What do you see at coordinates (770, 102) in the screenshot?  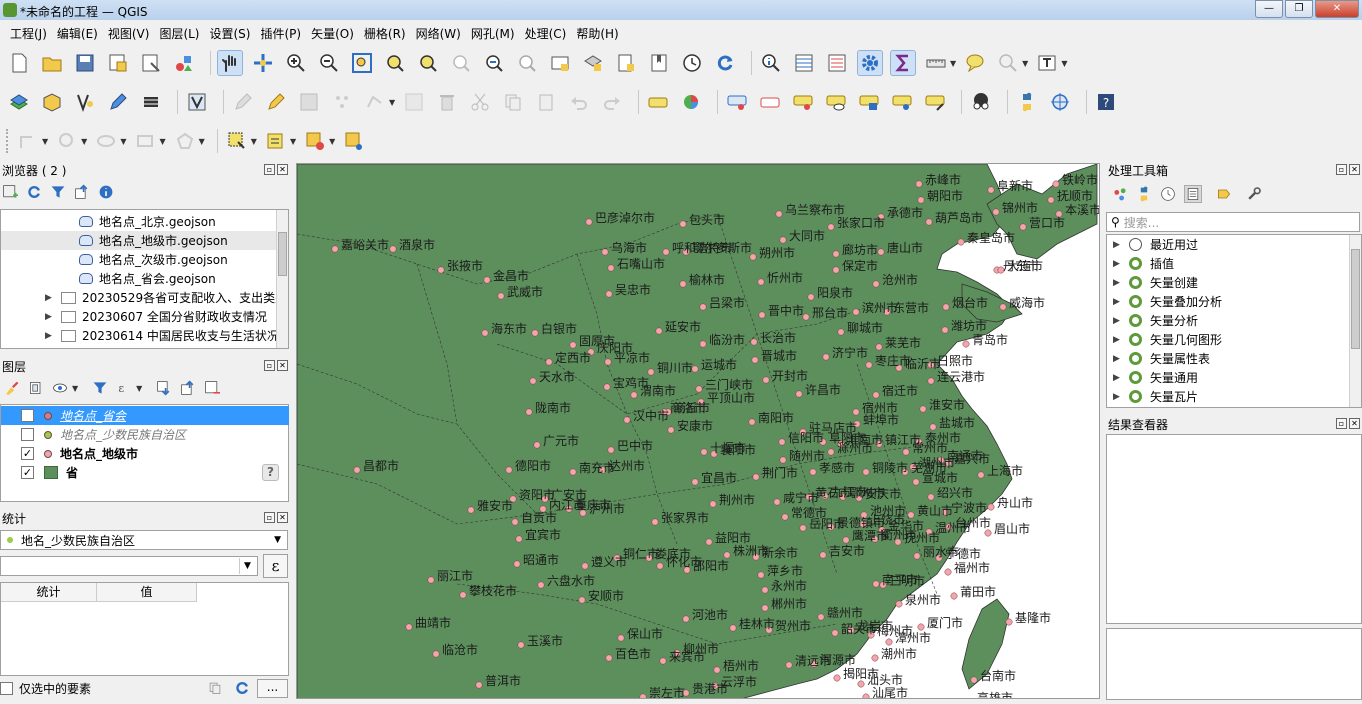 I see `highlight-labels-button` at bounding box center [770, 102].